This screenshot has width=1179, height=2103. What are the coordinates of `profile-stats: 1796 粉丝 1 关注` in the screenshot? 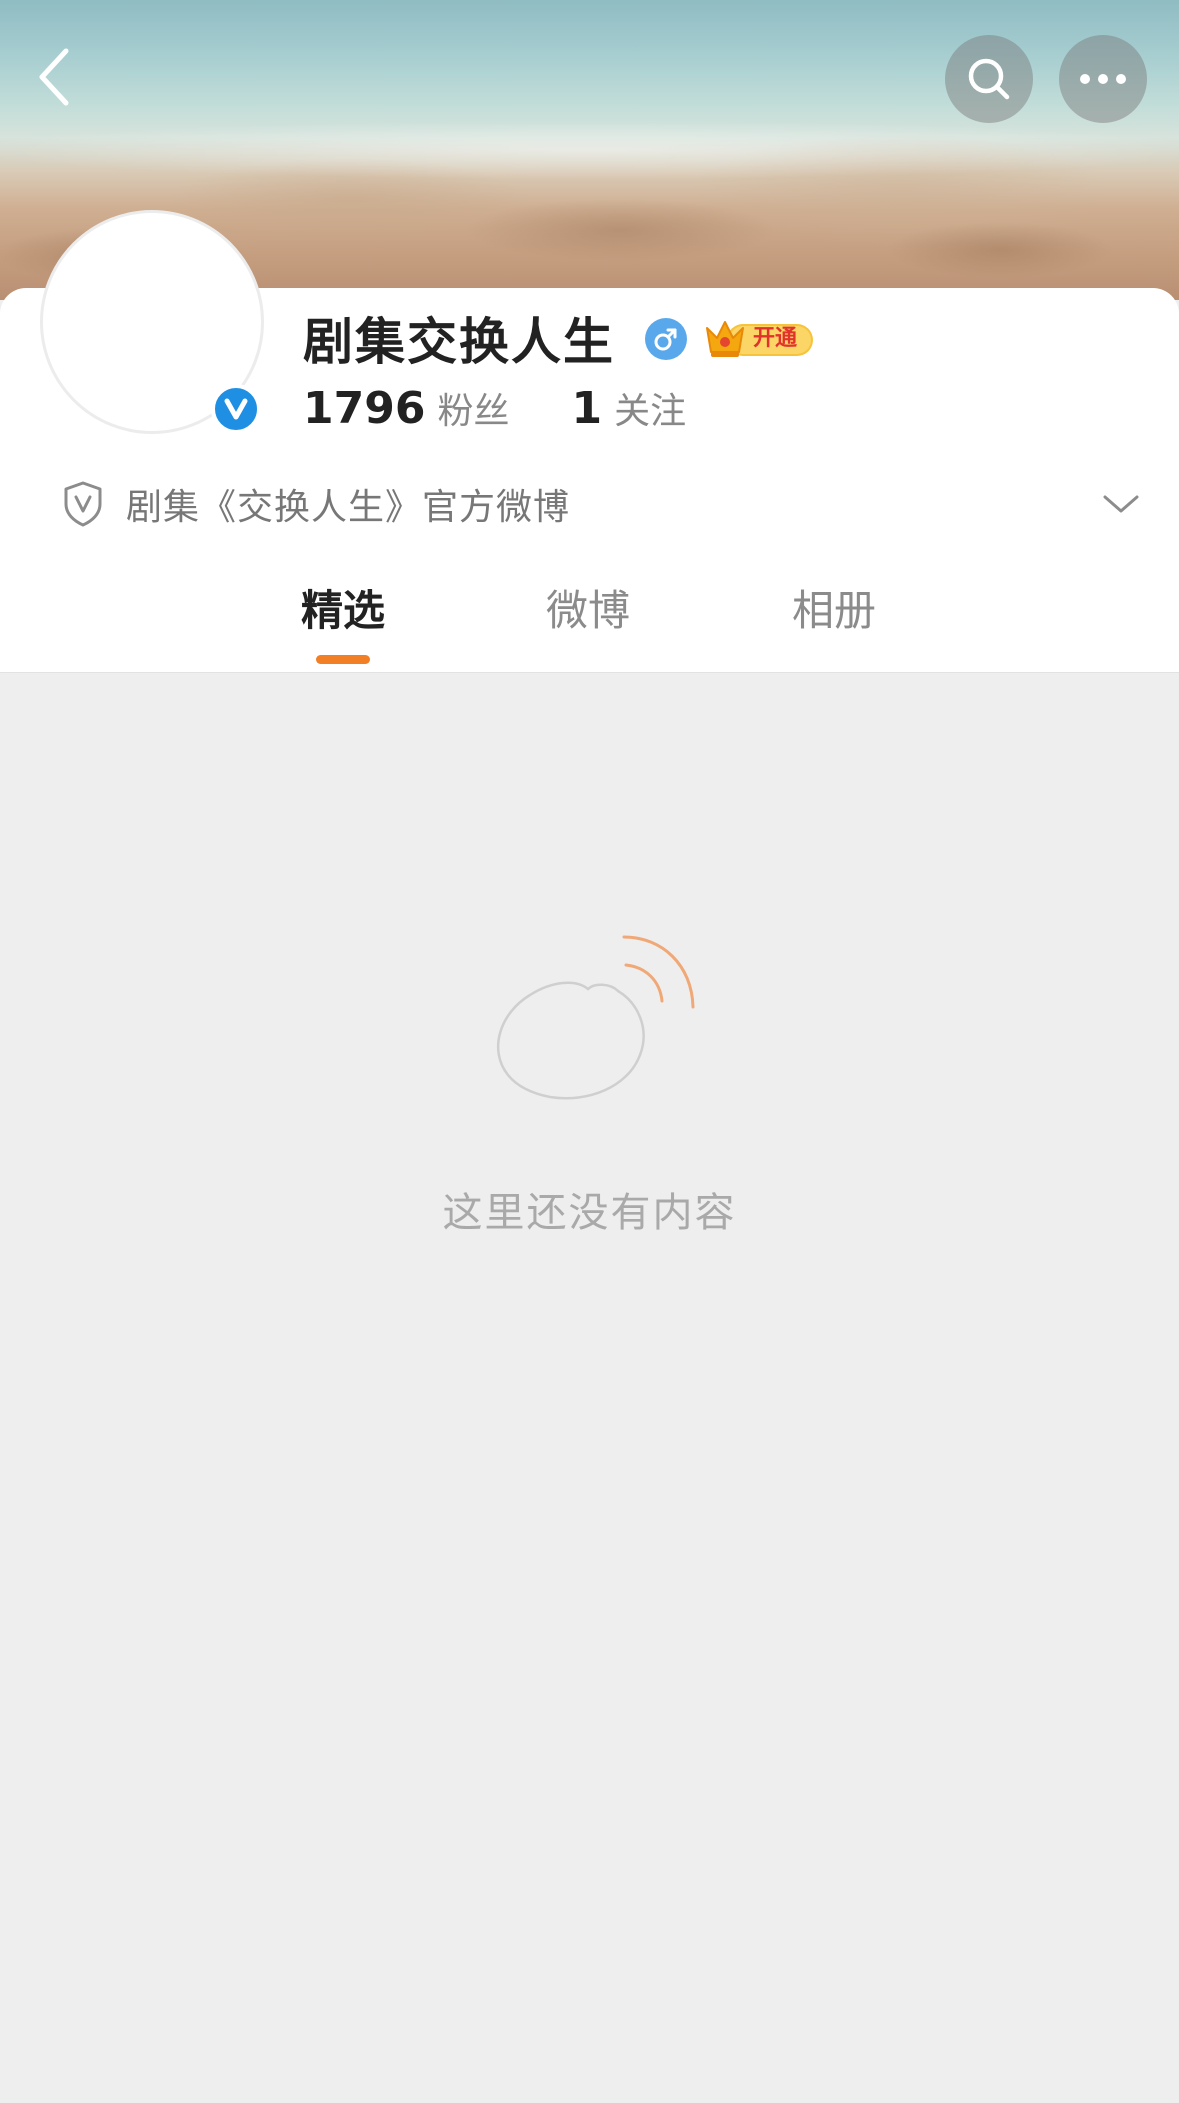 It's located at (494, 412).